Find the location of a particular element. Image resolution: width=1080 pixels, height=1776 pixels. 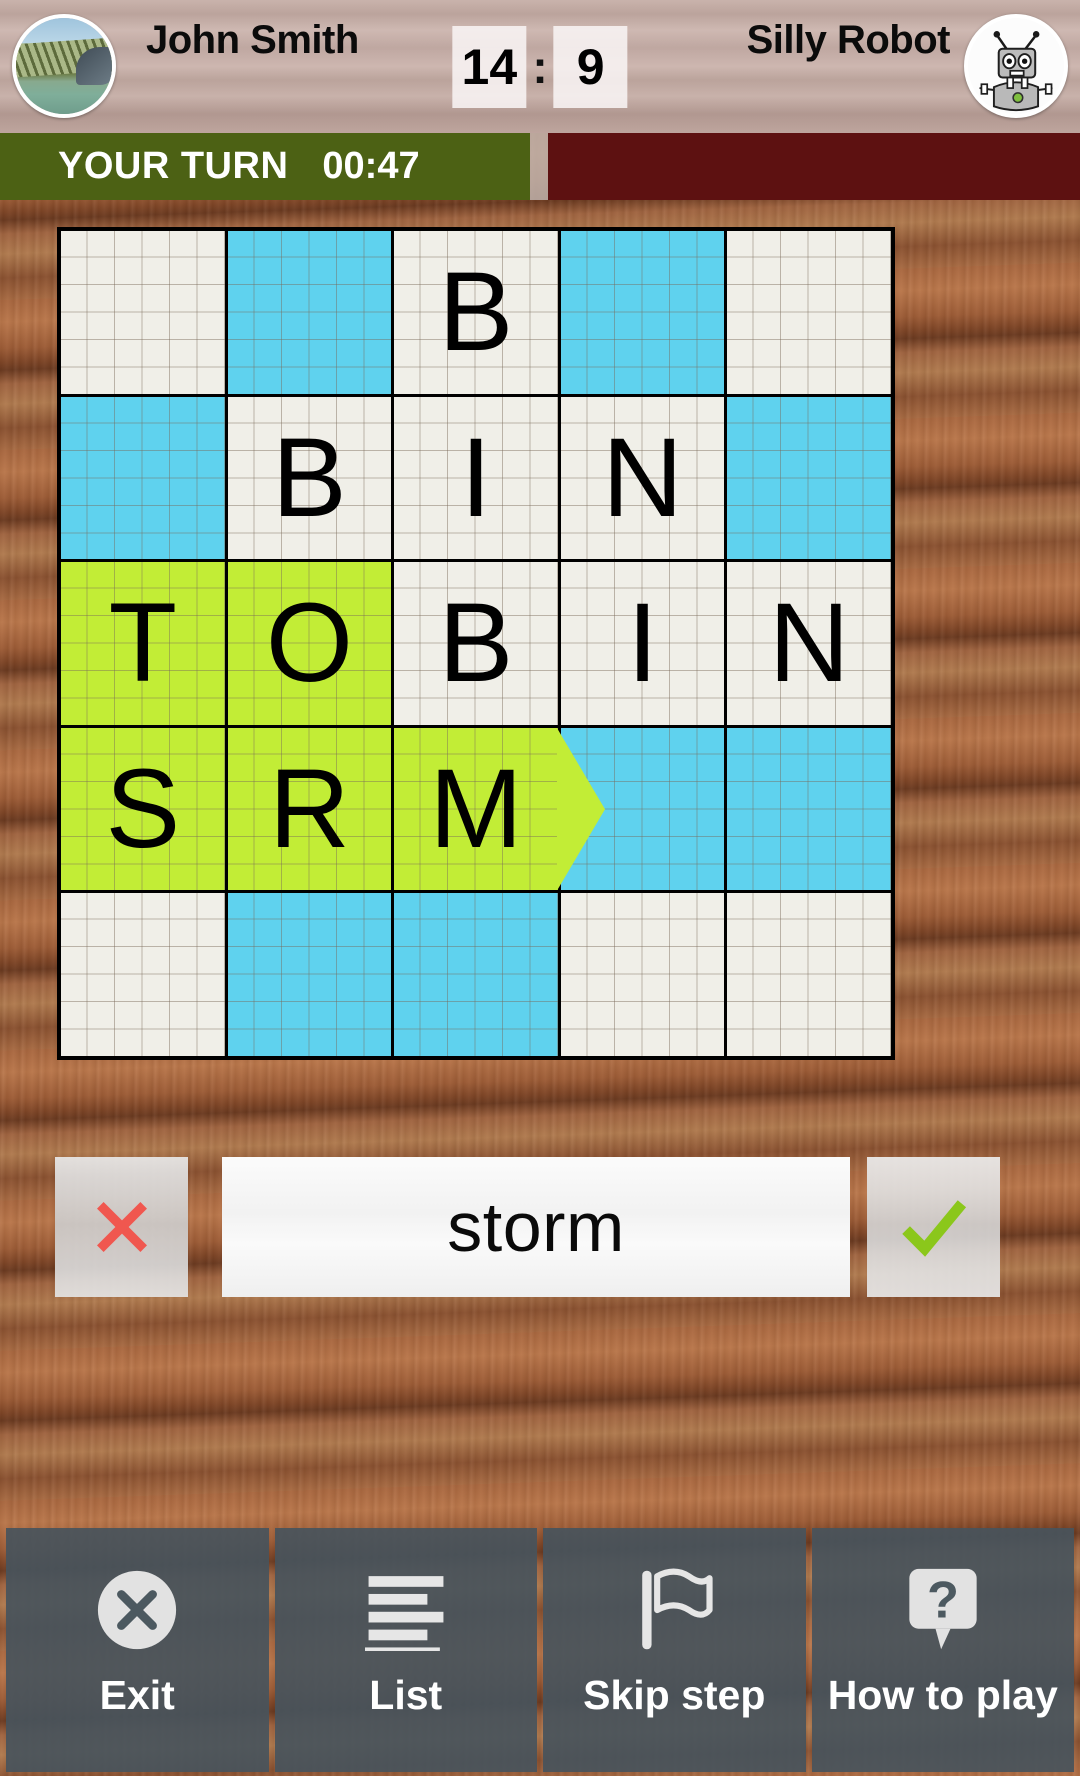

board-cell-r5c2 is located at coordinates (309, 974).